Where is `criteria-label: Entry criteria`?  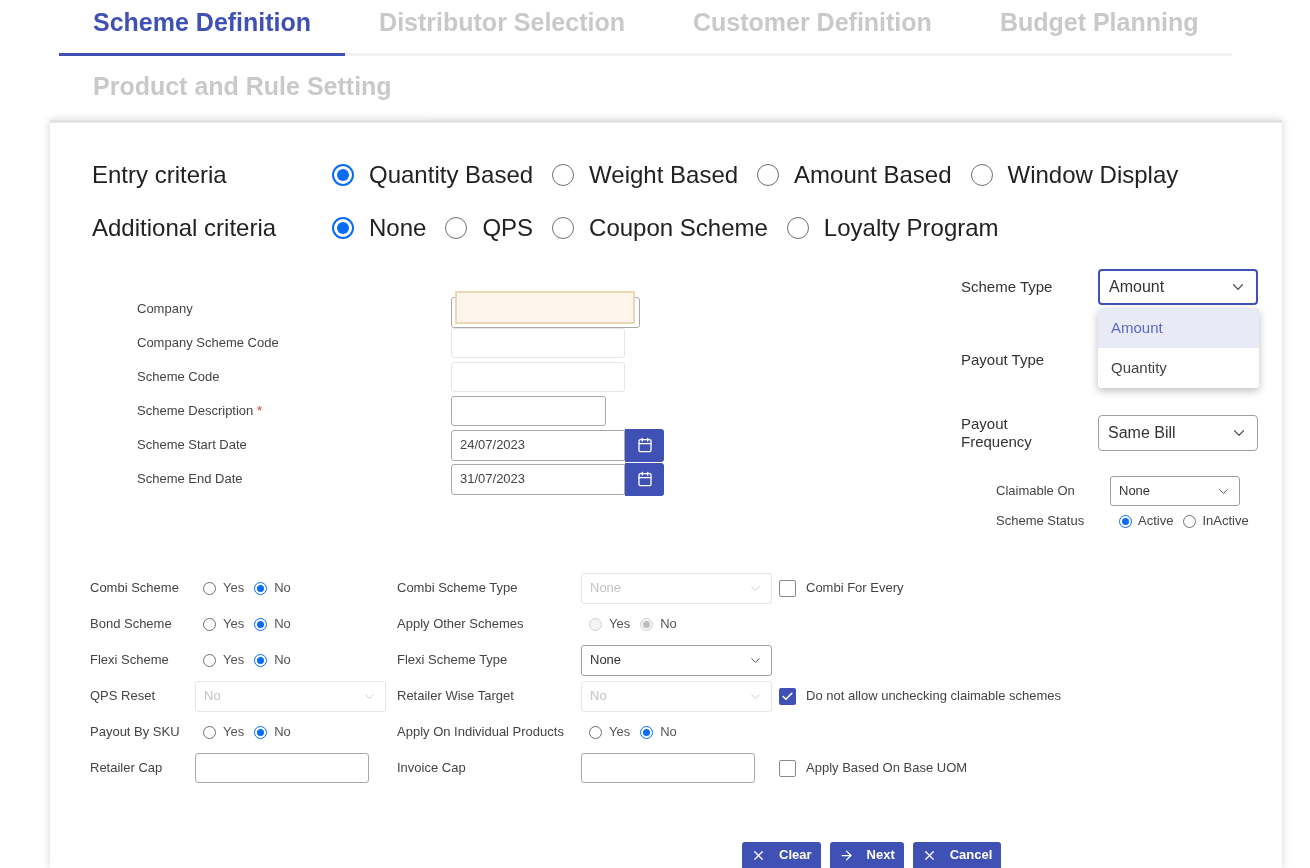 criteria-label: Entry criteria is located at coordinates (160, 175).